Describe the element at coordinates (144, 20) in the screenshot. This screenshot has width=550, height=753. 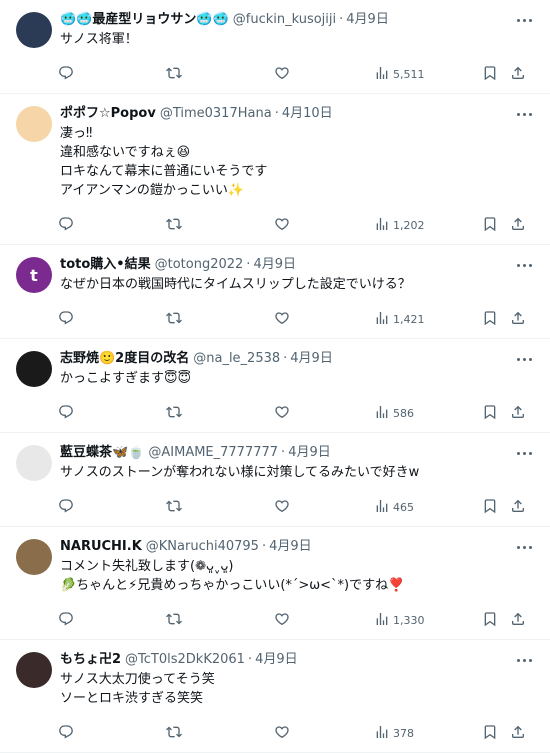
I see `display-name: 🥶🥶最産型リョウサン🥶🥶` at that location.